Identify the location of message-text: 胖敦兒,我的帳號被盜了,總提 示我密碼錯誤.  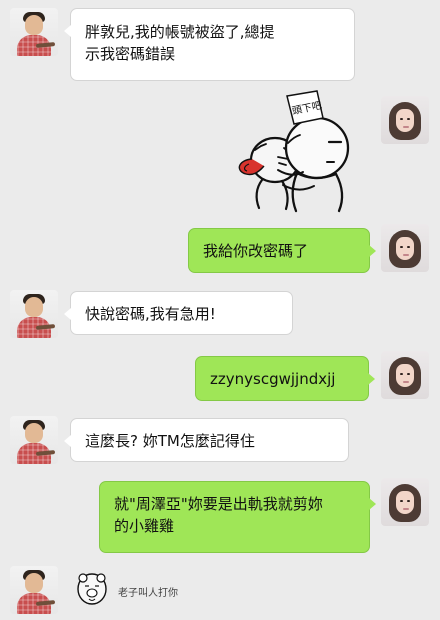
(180, 43).